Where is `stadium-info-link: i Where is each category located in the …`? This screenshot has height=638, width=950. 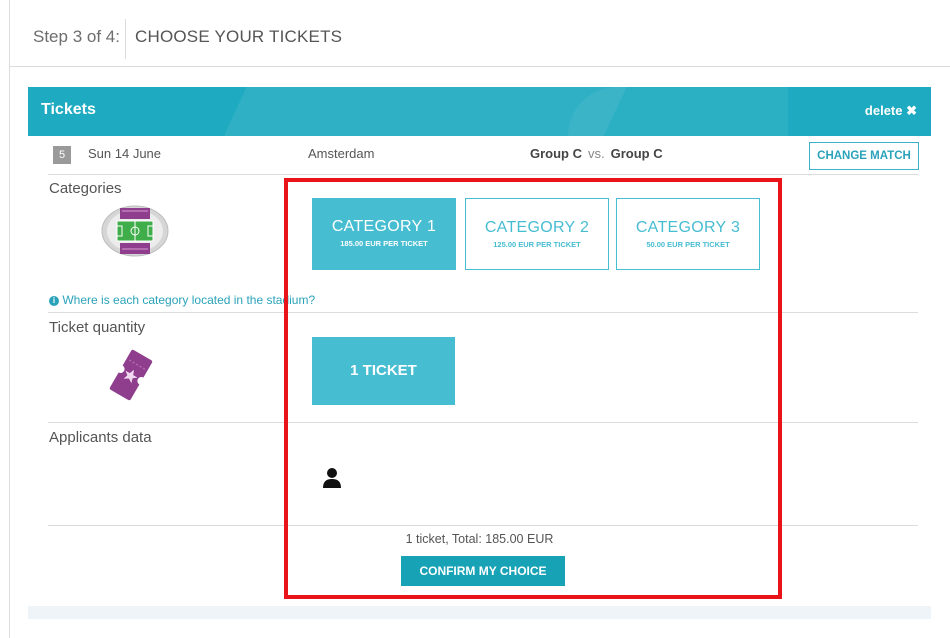
stadium-info-link: i Where is each category located in the … is located at coordinates (182, 300).